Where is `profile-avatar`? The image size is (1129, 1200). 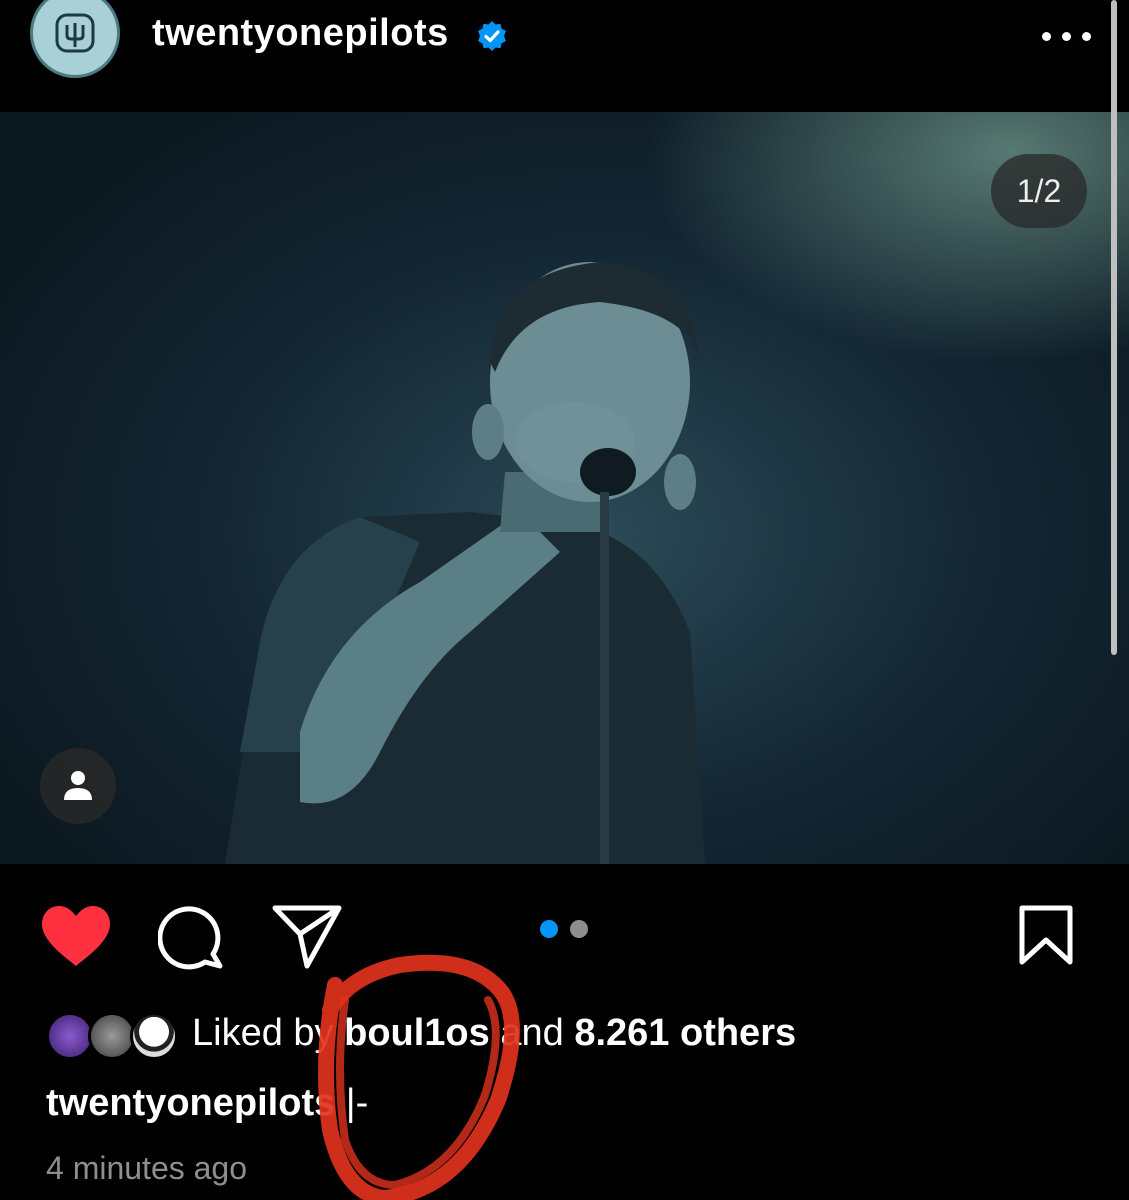
profile-avatar is located at coordinates (75, 39).